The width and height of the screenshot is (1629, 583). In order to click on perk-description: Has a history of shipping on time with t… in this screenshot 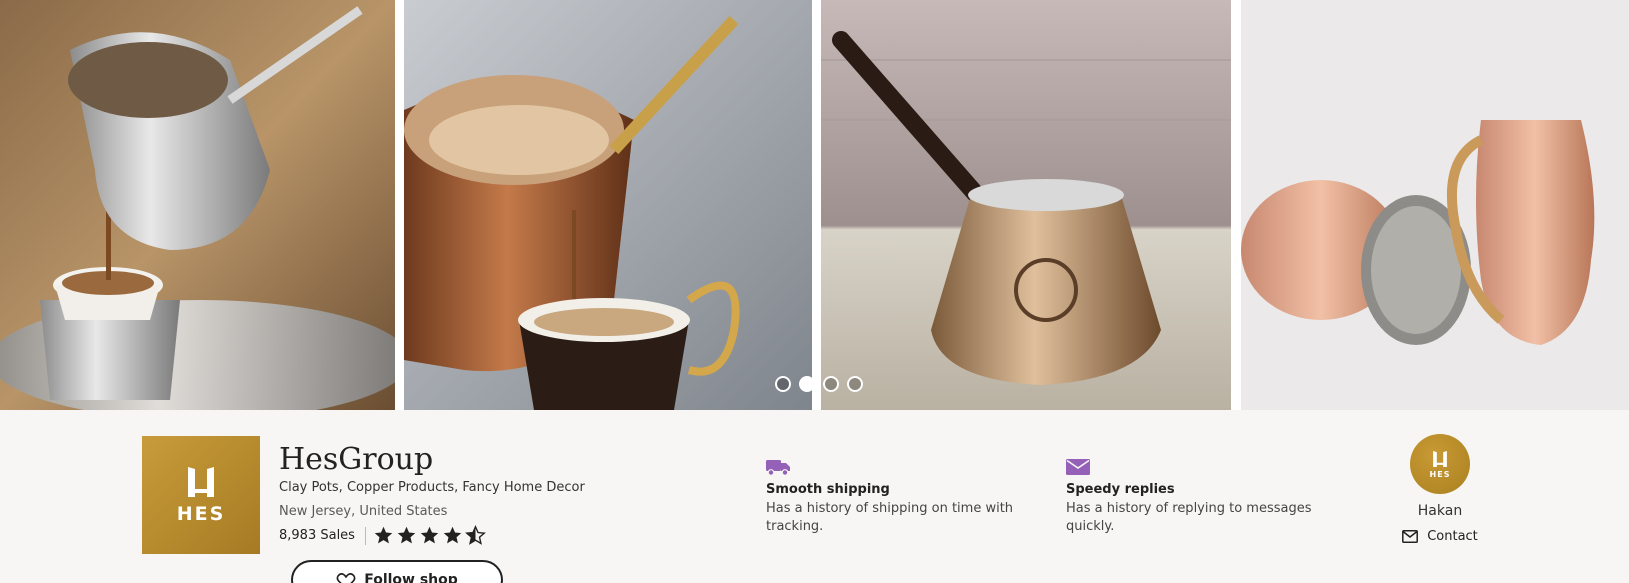, I will do `click(890, 517)`.